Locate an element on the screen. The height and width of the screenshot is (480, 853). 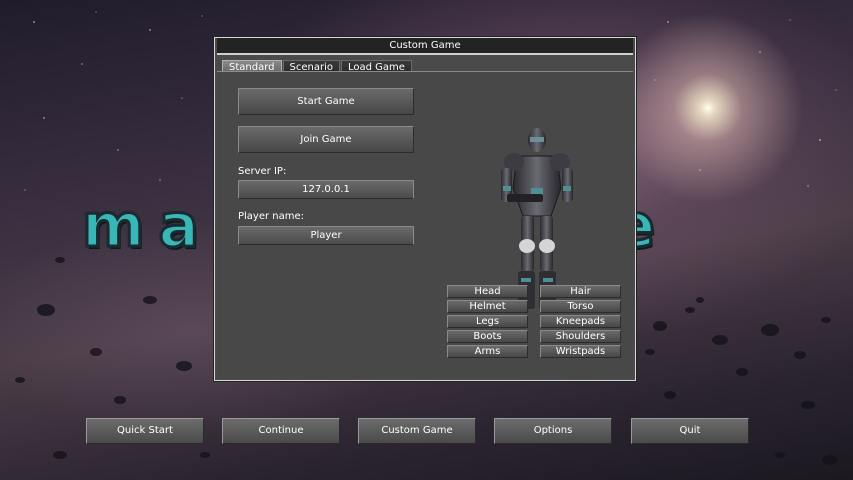
part-torso-button: Torso is located at coordinates (580, 306).